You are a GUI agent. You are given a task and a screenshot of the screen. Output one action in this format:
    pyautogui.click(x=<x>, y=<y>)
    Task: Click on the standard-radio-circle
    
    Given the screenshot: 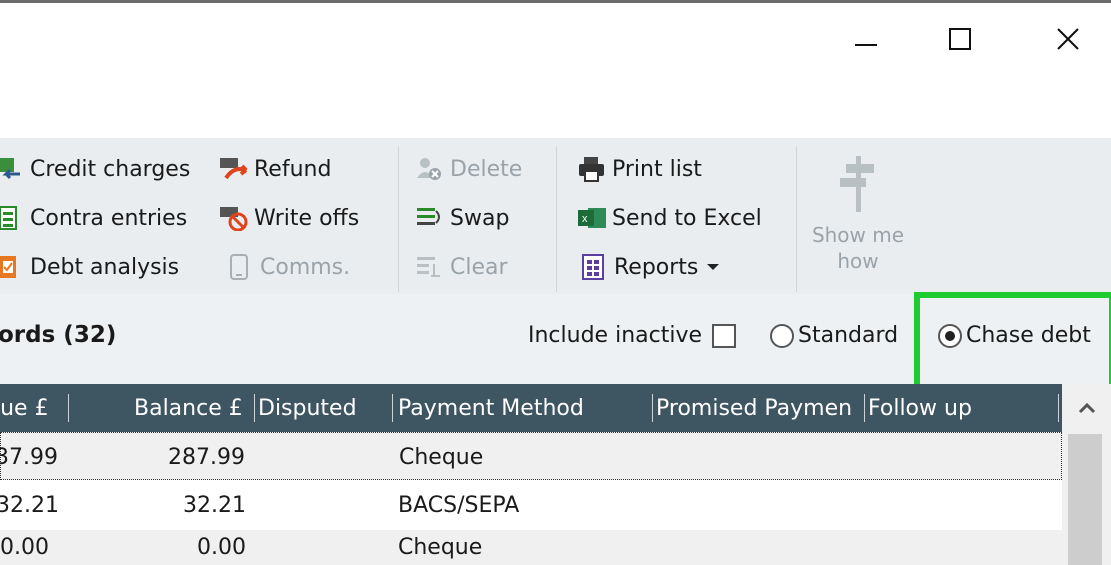 What is the action you would take?
    pyautogui.click(x=782, y=335)
    